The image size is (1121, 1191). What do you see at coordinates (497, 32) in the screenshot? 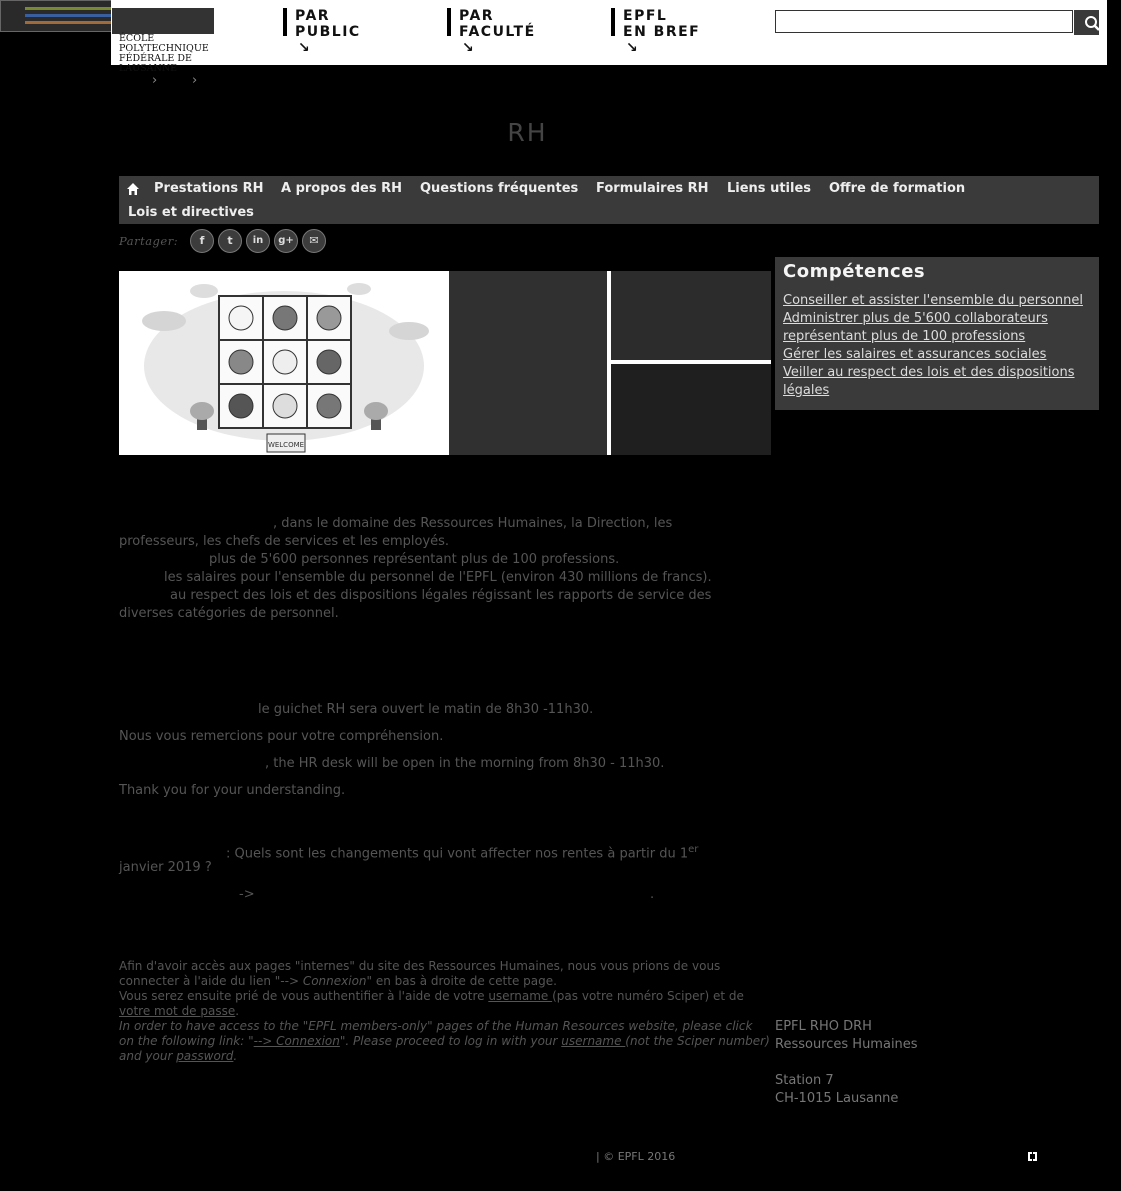
I see `nav-line: FACULTÉ` at bounding box center [497, 32].